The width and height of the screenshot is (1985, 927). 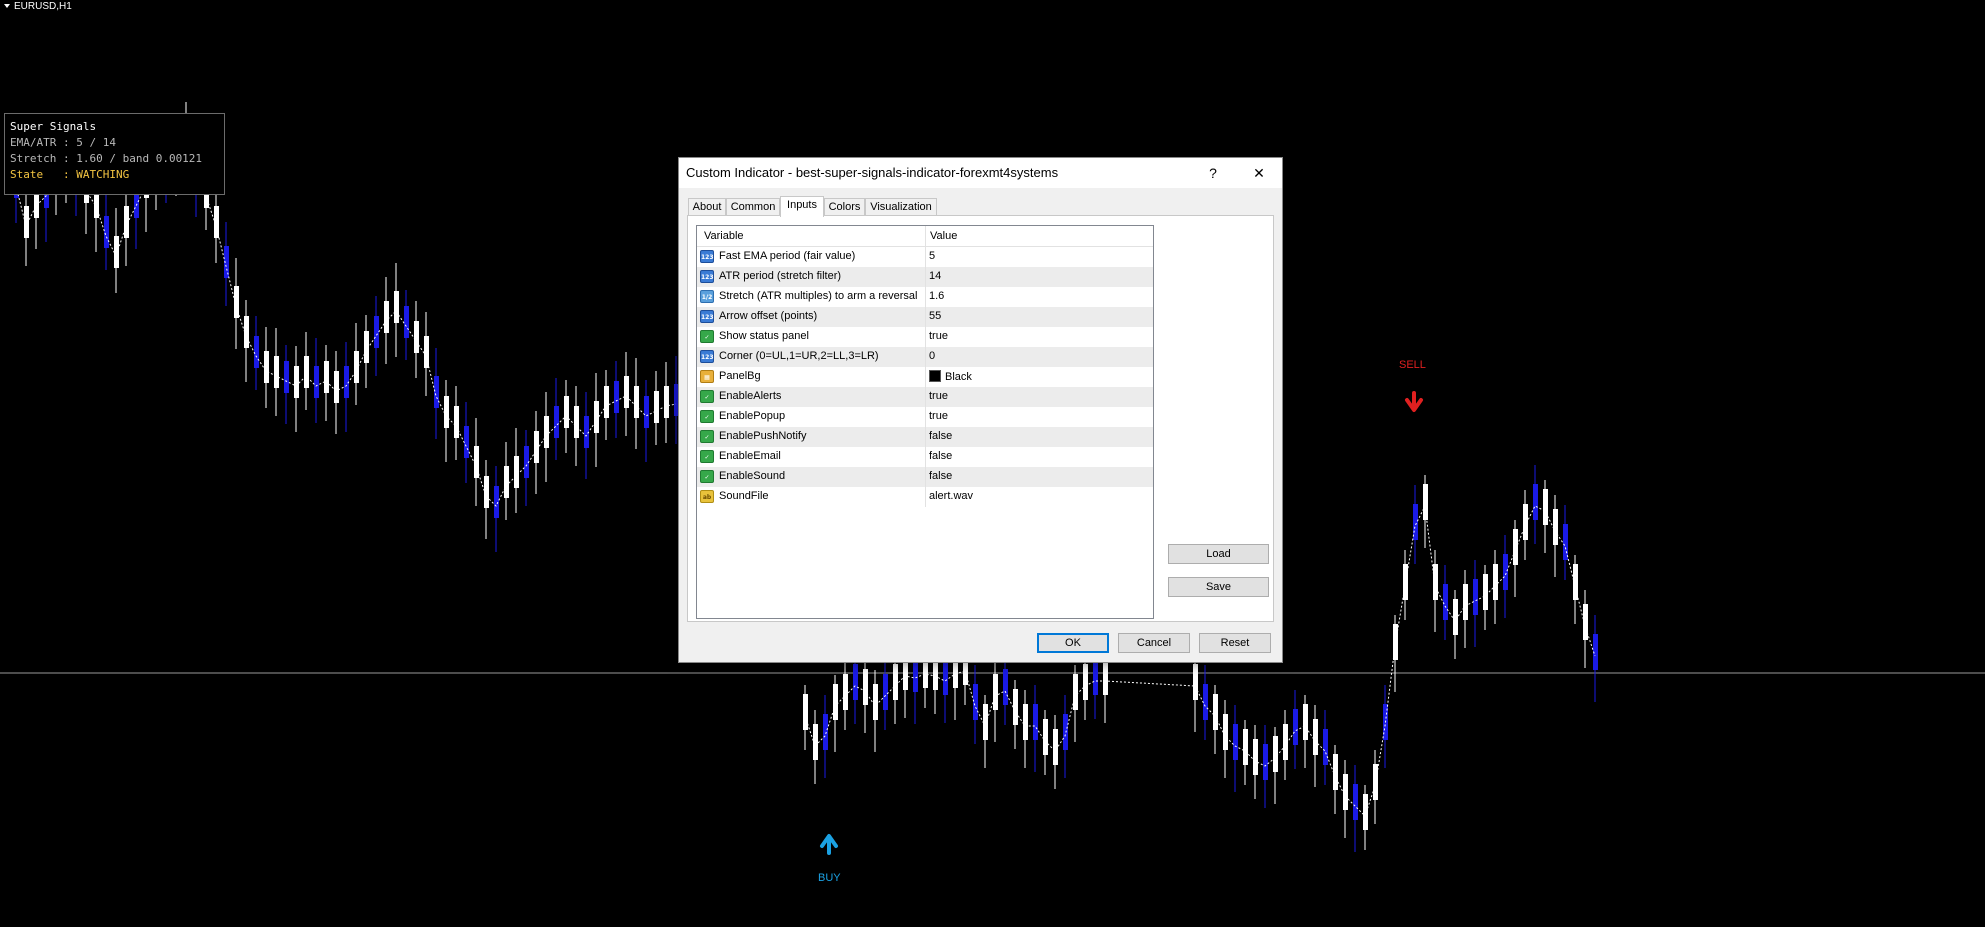 I want to click on input-row: ✓ EnablePopup true, so click(x=925, y=417).